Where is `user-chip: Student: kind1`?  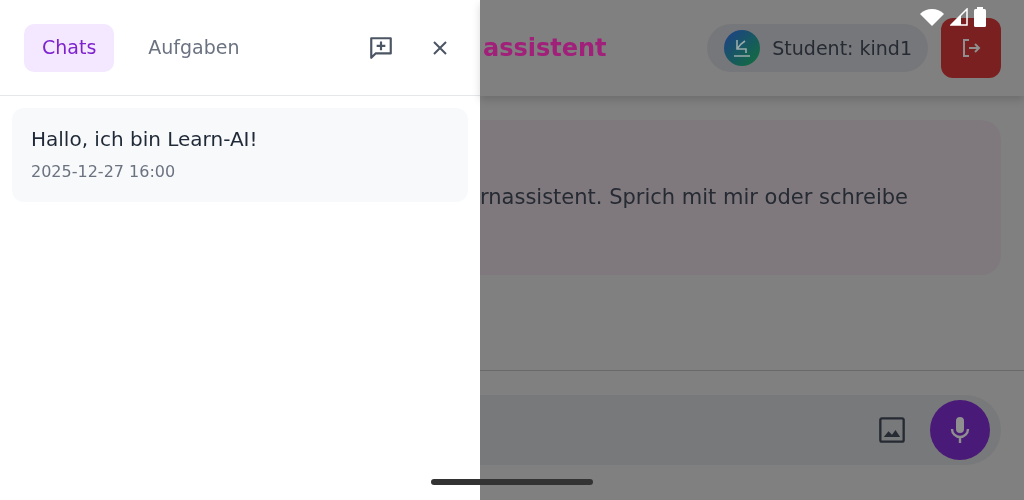
user-chip: Student: kind1 is located at coordinates (817, 48).